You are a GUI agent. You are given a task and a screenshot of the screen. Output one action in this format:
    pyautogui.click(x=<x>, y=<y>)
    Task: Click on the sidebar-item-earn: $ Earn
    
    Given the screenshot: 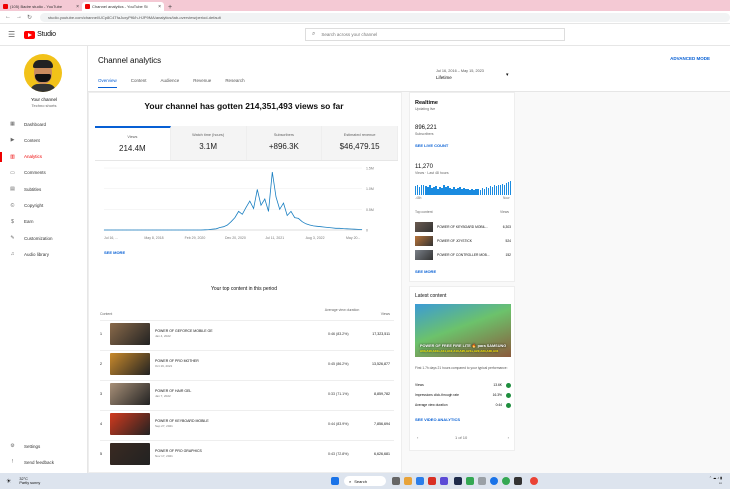 What is the action you would take?
    pyautogui.click(x=44, y=222)
    